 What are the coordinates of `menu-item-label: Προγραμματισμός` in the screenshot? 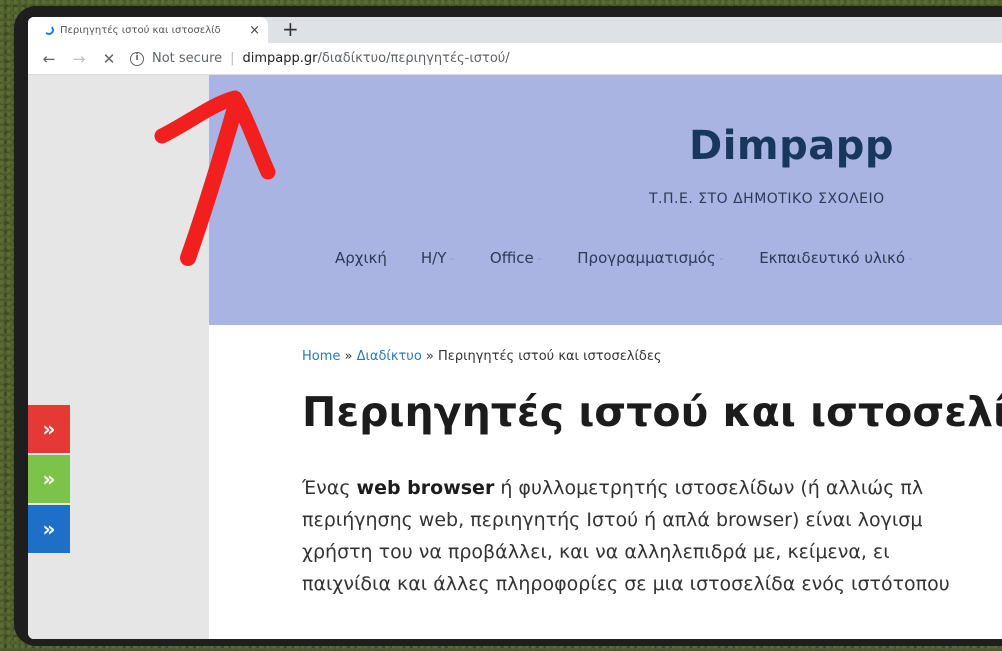 It's located at (646, 258).